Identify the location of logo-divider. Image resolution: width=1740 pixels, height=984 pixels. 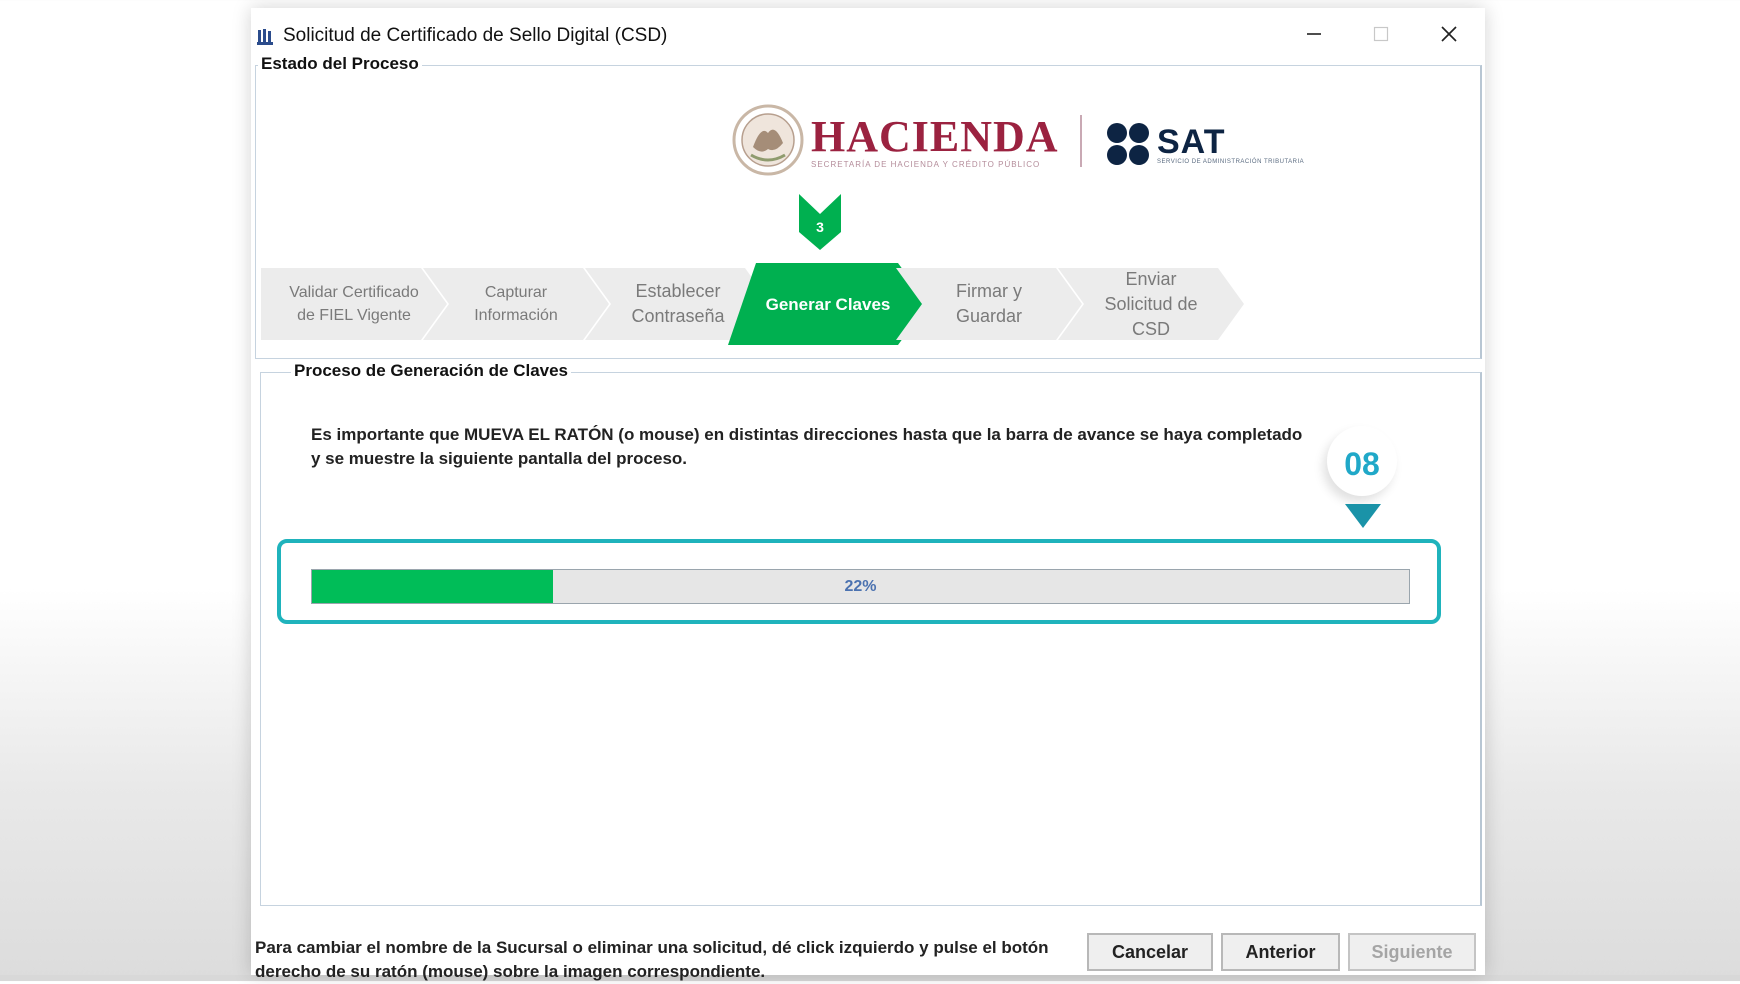
(1081, 141).